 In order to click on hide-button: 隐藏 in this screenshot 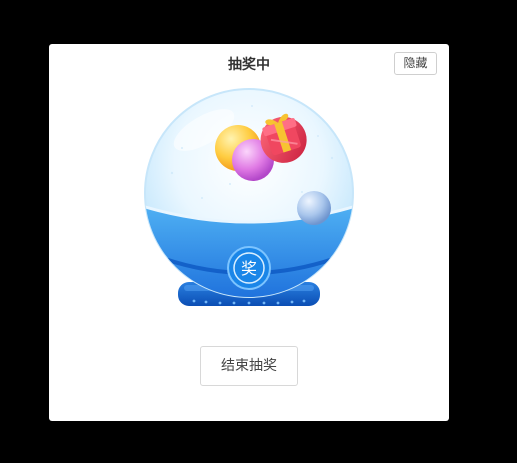, I will do `click(415, 63)`.